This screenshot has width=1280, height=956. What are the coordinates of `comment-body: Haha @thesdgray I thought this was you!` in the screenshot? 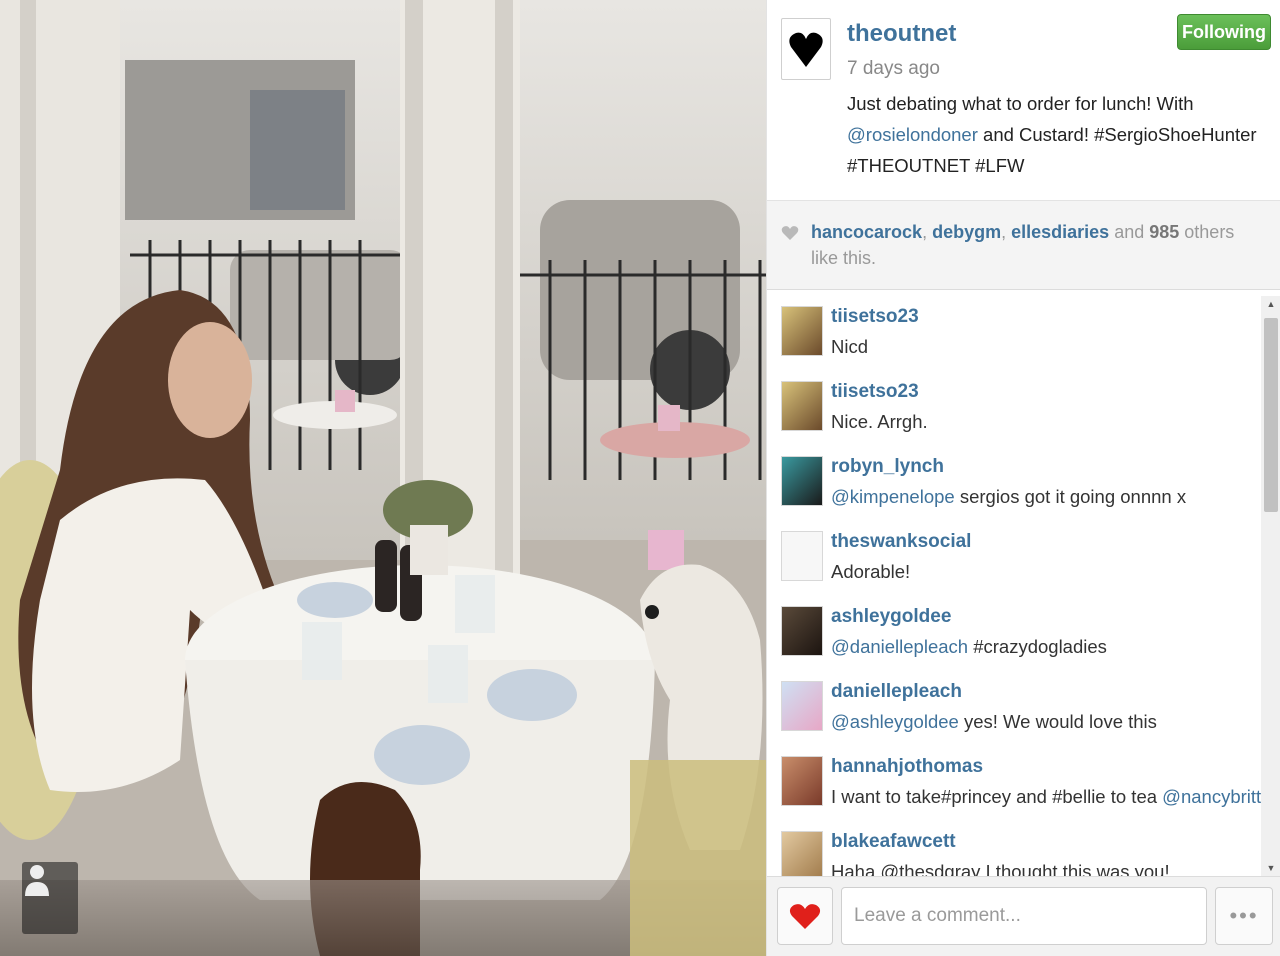 It's located at (1000, 868).